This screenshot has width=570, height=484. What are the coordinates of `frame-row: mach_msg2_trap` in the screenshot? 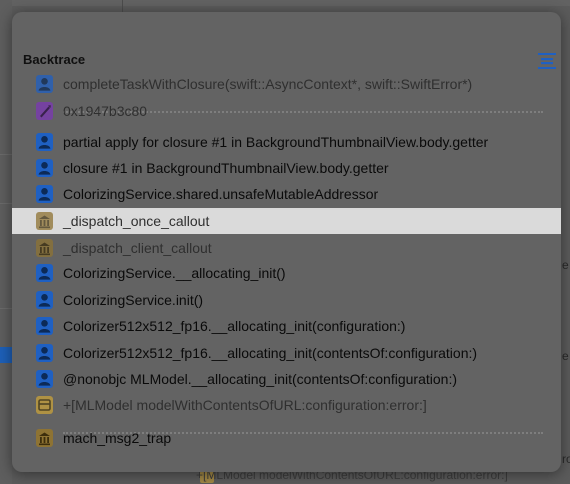 It's located at (286, 438).